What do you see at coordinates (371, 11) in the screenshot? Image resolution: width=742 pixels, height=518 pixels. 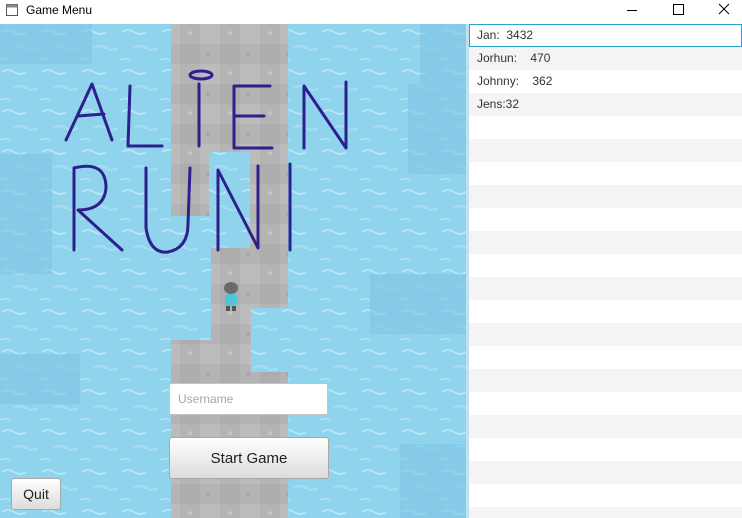 I see `title-bar: Game Menu` at bounding box center [371, 11].